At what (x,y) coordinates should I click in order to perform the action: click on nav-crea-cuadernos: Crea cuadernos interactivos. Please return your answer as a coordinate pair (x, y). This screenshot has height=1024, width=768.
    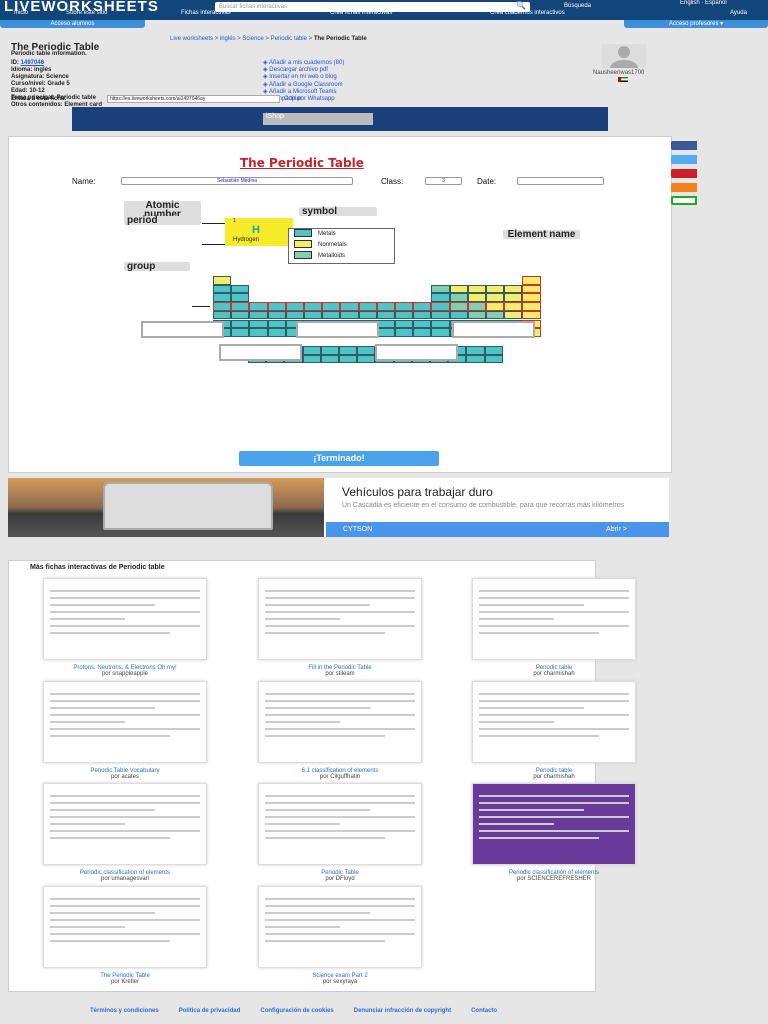
    Looking at the image, I should click on (527, 13).